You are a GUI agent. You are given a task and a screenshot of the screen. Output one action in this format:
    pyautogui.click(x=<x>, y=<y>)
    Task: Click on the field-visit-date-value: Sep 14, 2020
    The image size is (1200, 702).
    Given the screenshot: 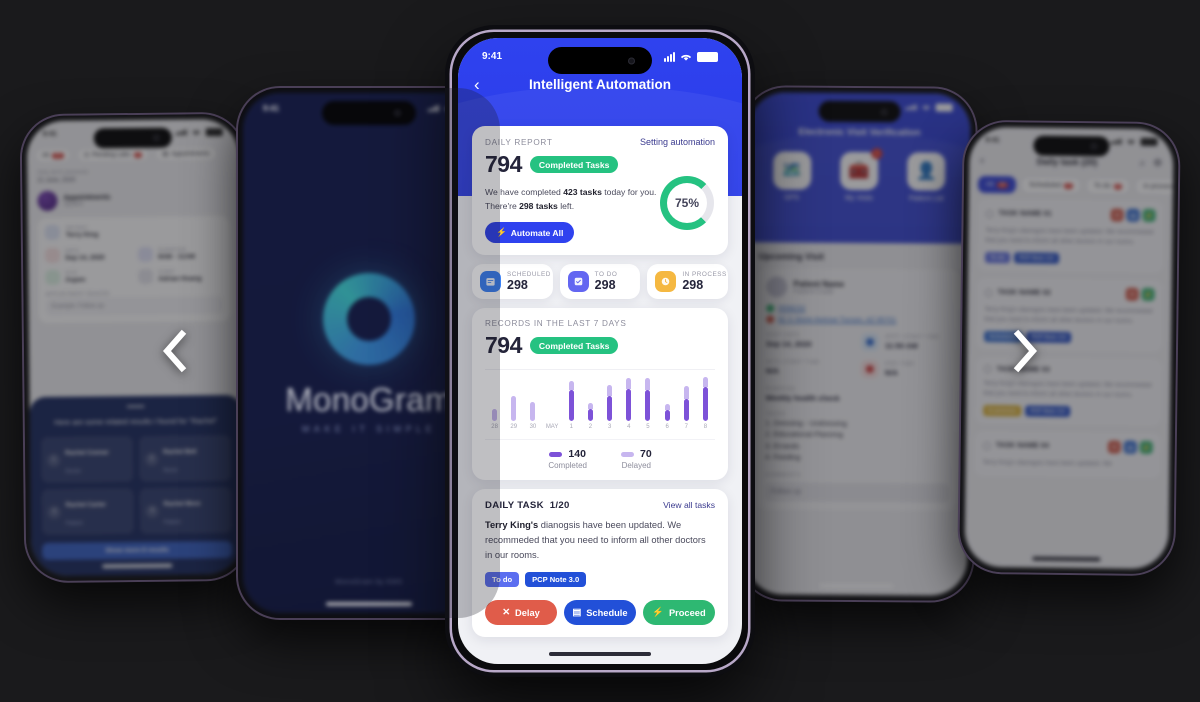 What is the action you would take?
    pyautogui.click(x=788, y=344)
    